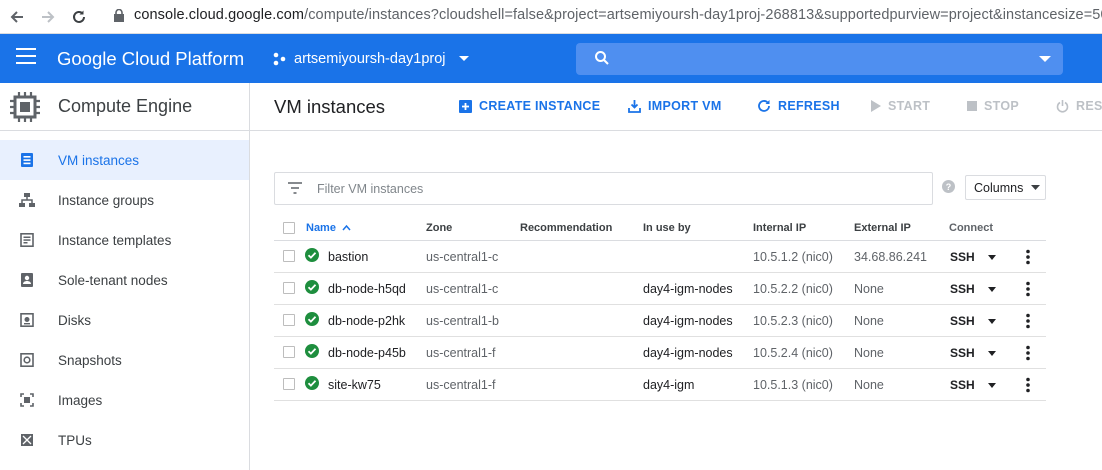 The image size is (1102, 470). What do you see at coordinates (367, 289) in the screenshot?
I see `instance-name-link: db-node-h5qd` at bounding box center [367, 289].